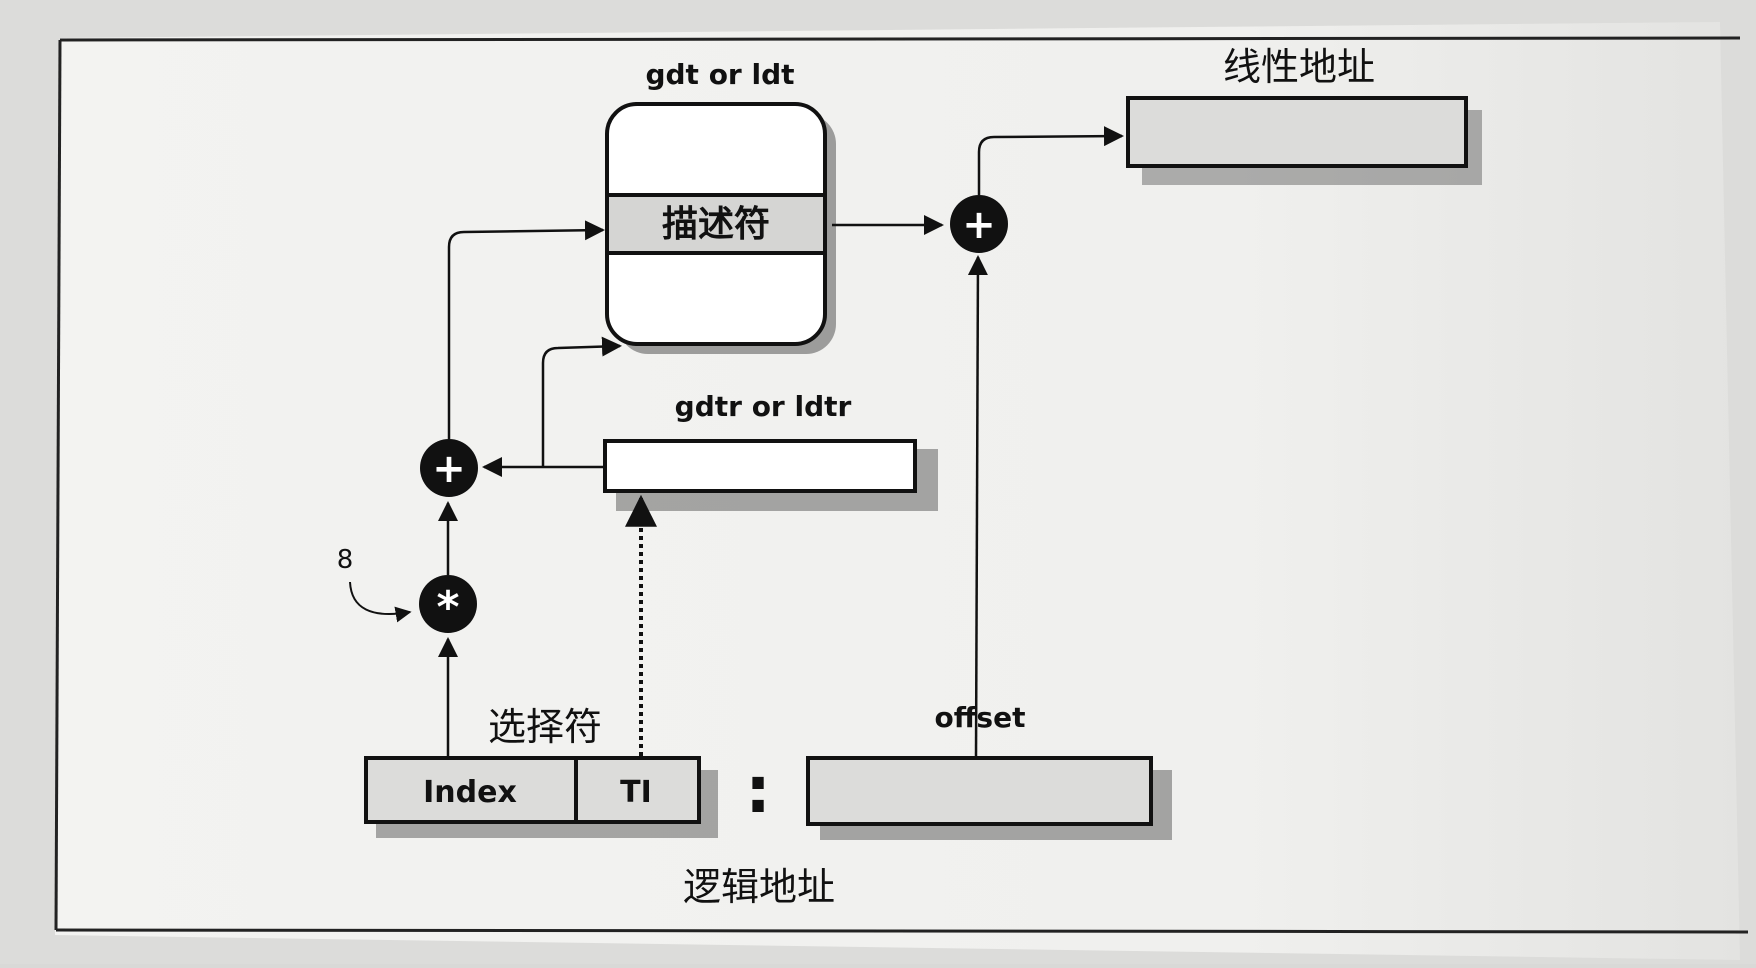 The width and height of the screenshot is (1756, 968). Describe the element at coordinates (980, 717) in the screenshot. I see `offset-label: offset` at that location.